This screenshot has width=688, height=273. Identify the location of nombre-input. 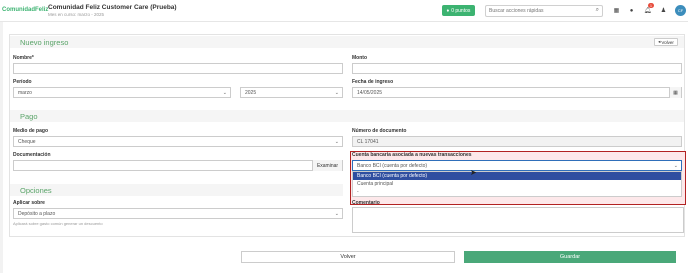
(178, 68).